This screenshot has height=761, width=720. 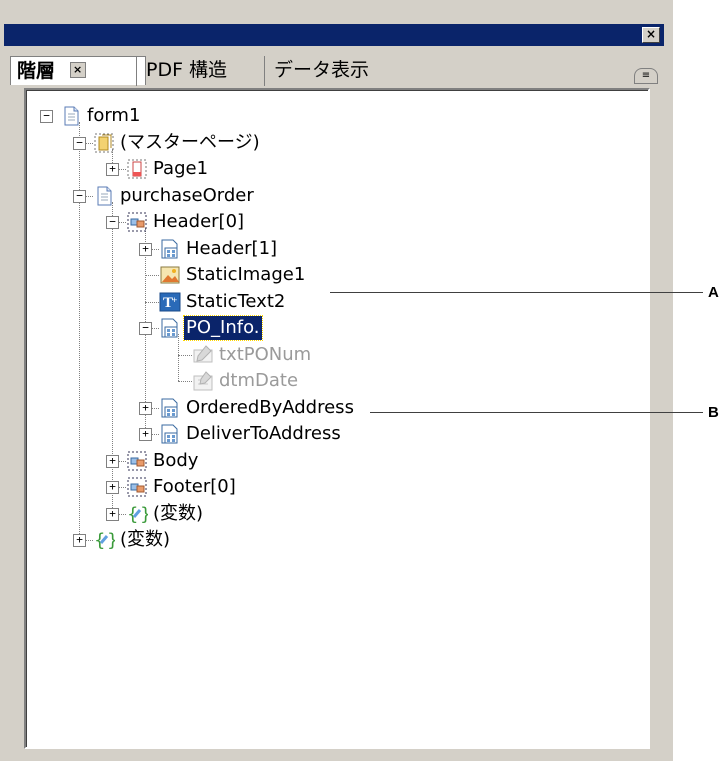 What do you see at coordinates (235, 302) in the screenshot?
I see `tree-node-label: StaticText2` at bounding box center [235, 302].